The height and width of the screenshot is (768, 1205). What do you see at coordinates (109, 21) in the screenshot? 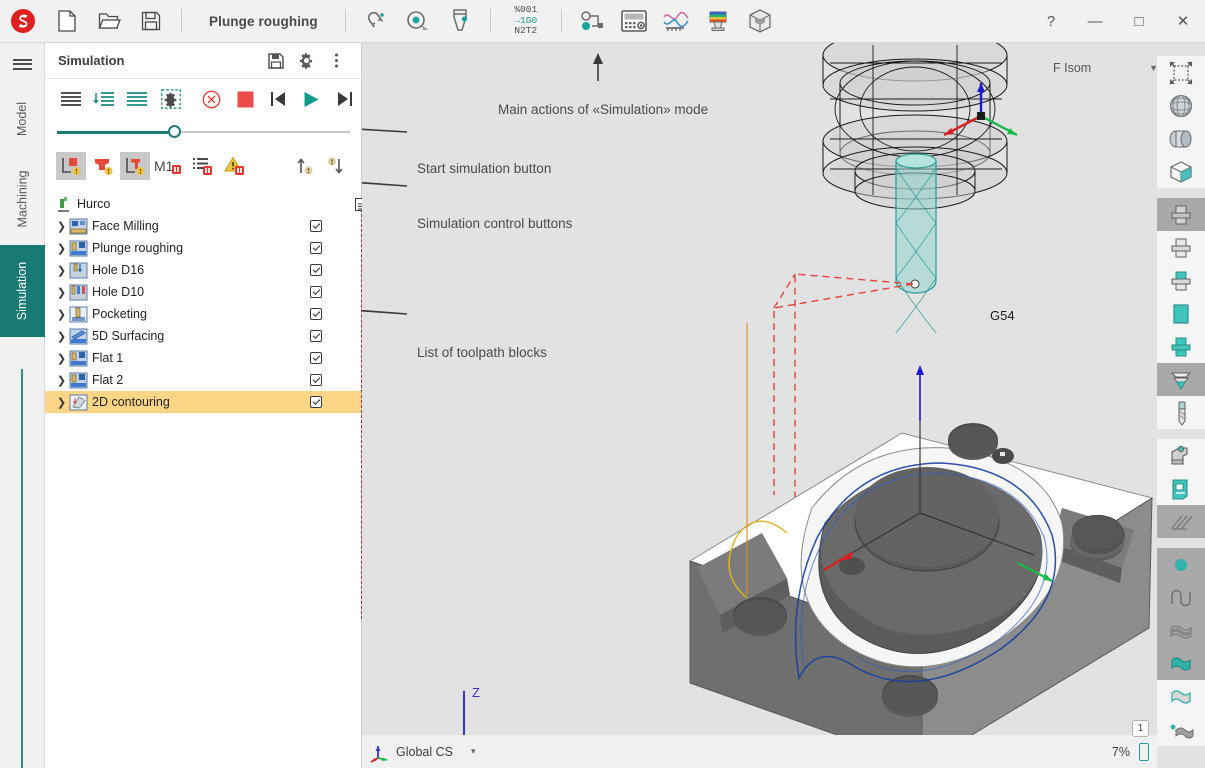
I see `open-file-button` at bounding box center [109, 21].